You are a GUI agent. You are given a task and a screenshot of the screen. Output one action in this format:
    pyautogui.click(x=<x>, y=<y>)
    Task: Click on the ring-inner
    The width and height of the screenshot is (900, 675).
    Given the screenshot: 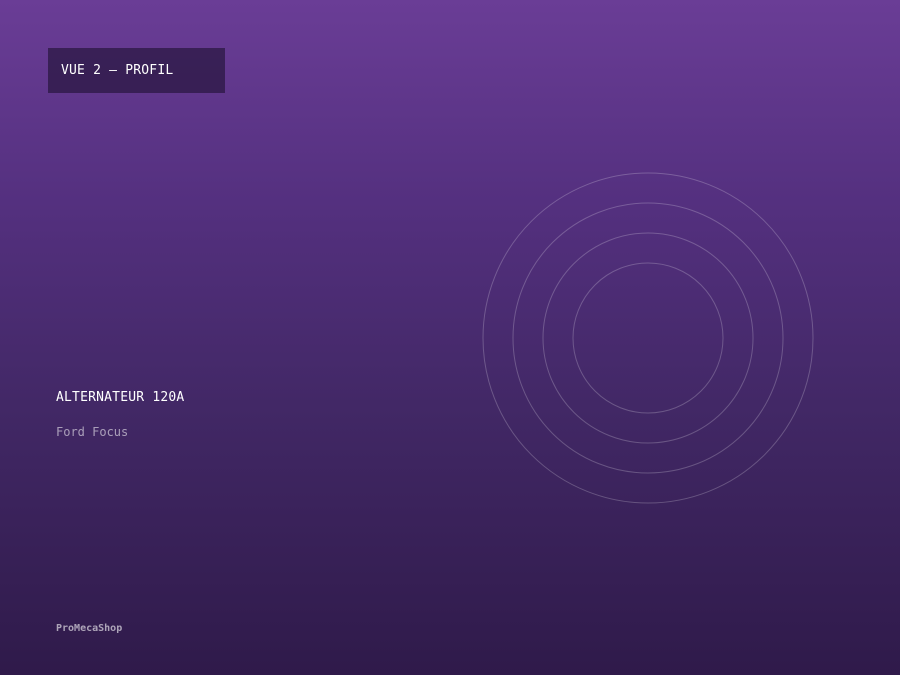 What is the action you would take?
    pyautogui.click(x=648, y=338)
    